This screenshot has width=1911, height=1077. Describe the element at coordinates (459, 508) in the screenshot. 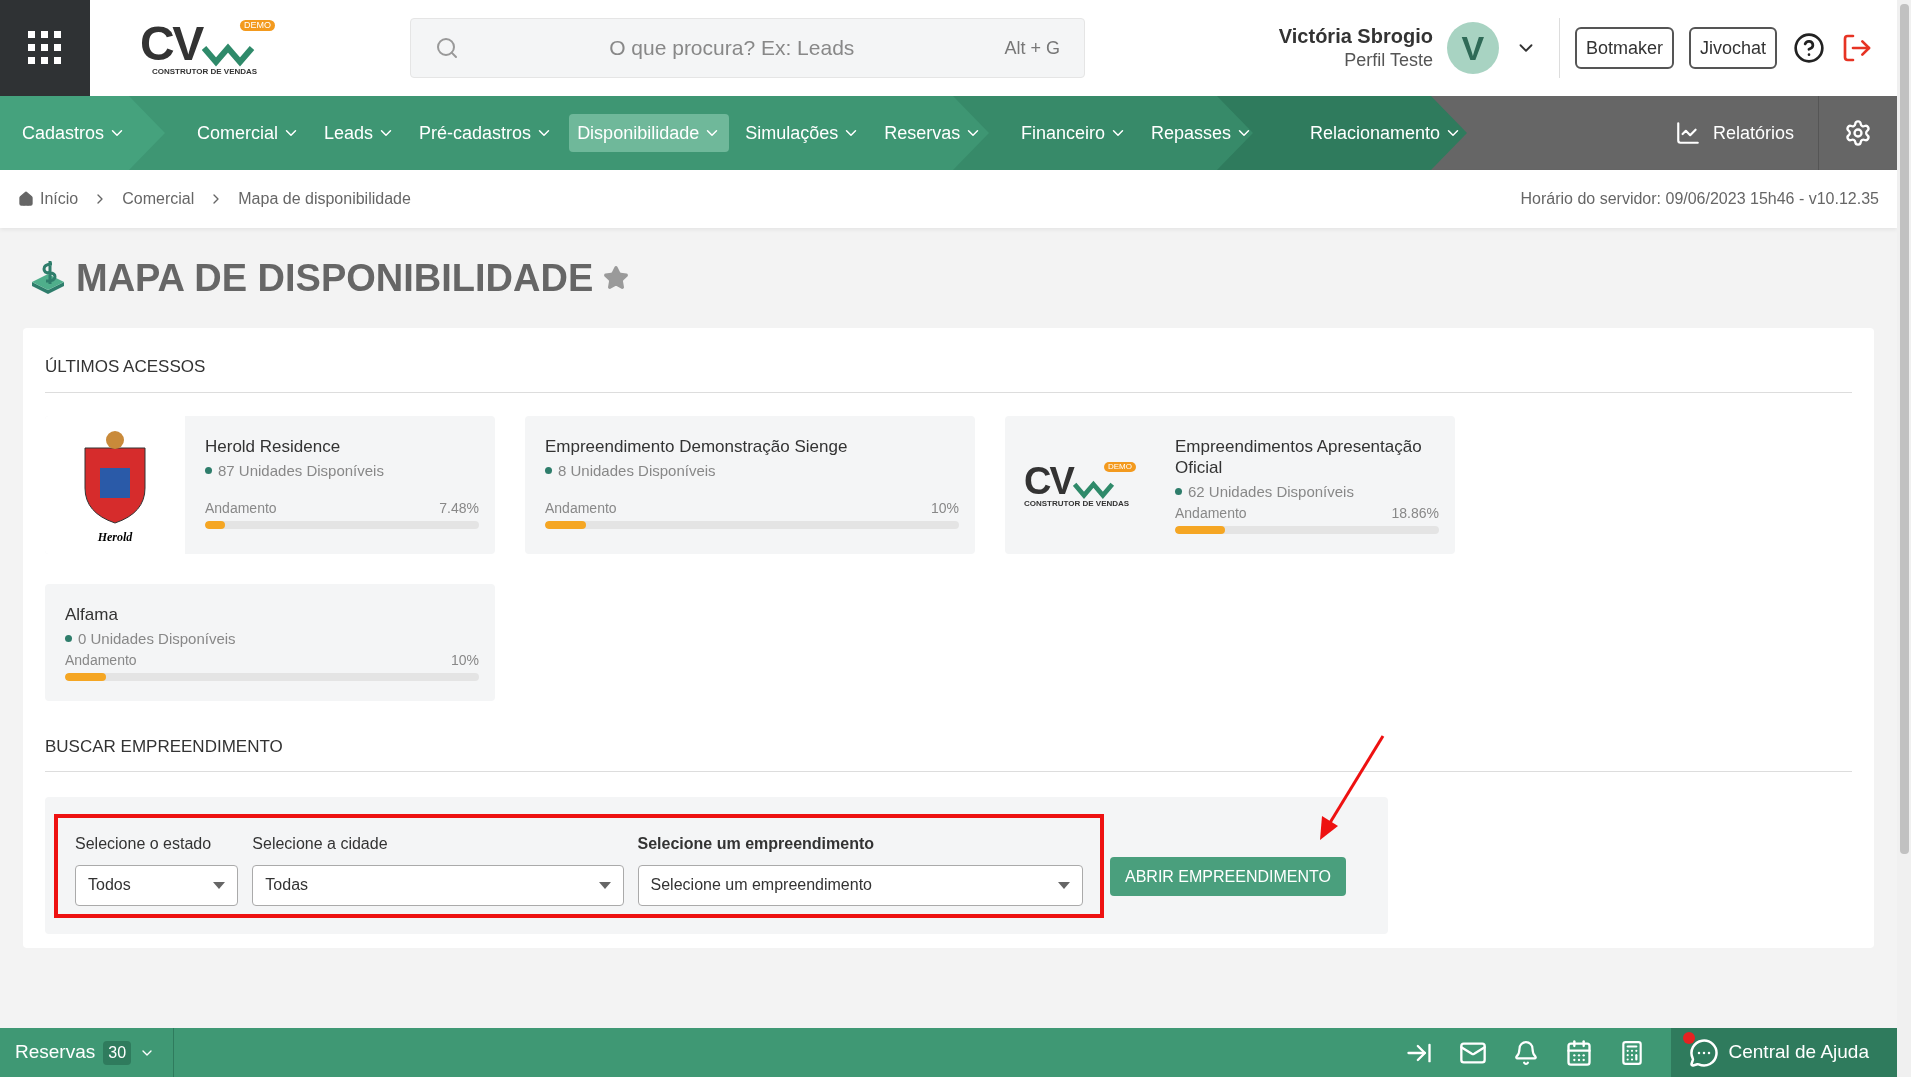

I see `progress-percent: 7.48%` at that location.